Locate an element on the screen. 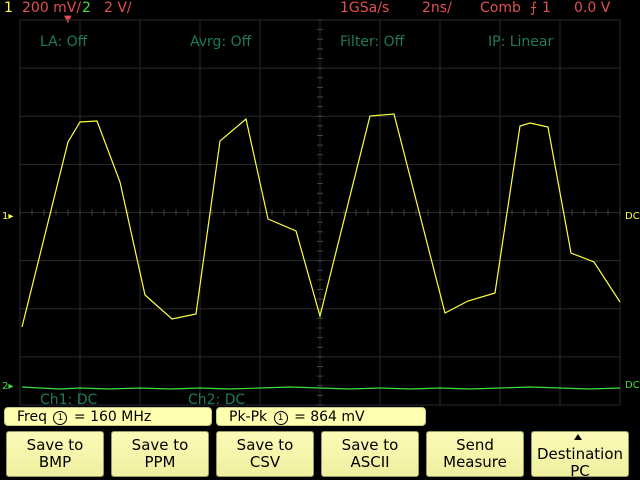  save-ascii-button: Save to ASCII is located at coordinates (370, 454).